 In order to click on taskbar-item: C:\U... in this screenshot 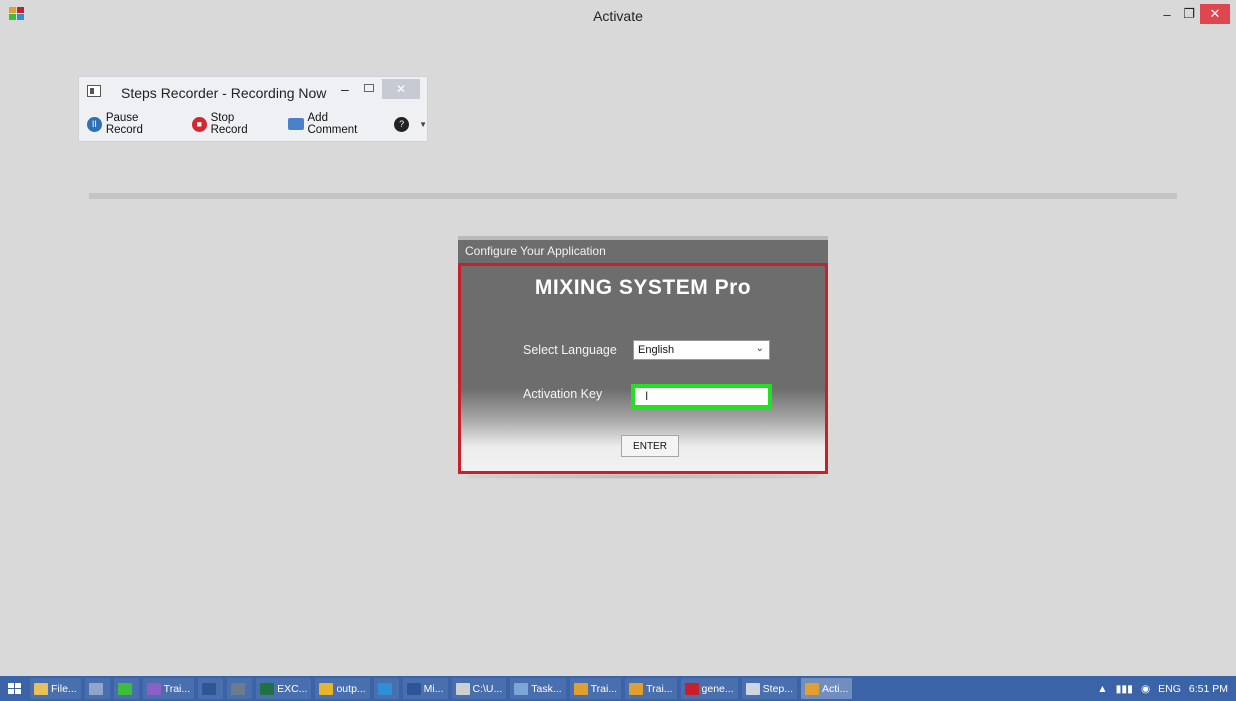, I will do `click(479, 688)`.